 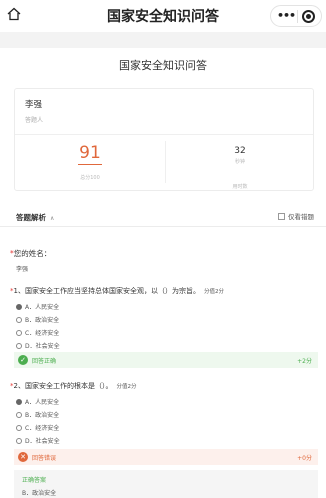 What do you see at coordinates (163, 226) in the screenshot?
I see `section-divider` at bounding box center [163, 226].